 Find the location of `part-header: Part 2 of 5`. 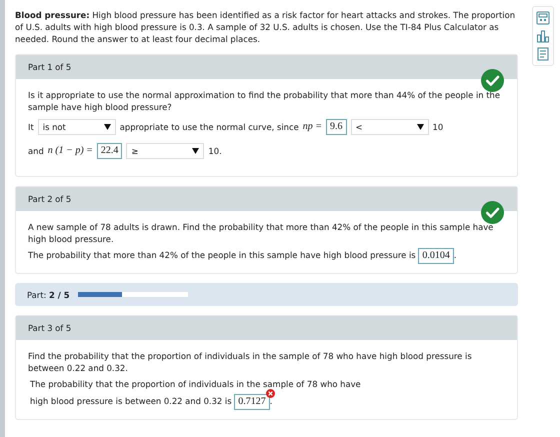

part-header: Part 2 of 5 is located at coordinates (266, 199).